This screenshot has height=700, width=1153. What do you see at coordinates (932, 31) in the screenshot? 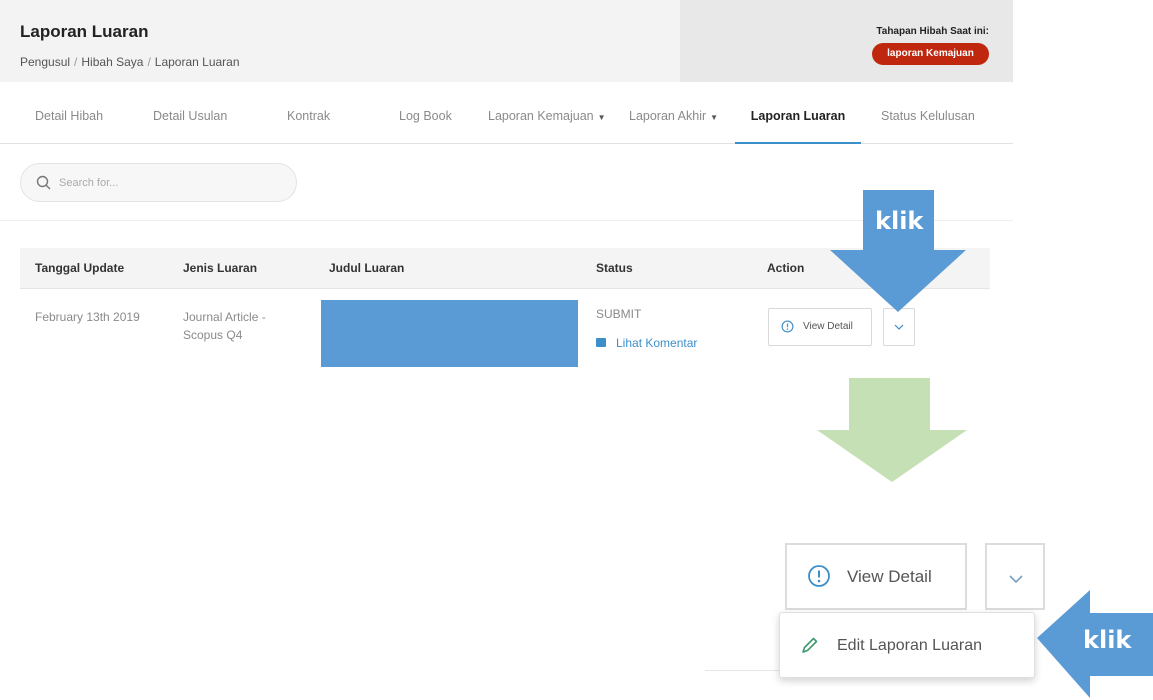
I see `stage-label: Tahapan Hibah Saat ini:` at bounding box center [932, 31].